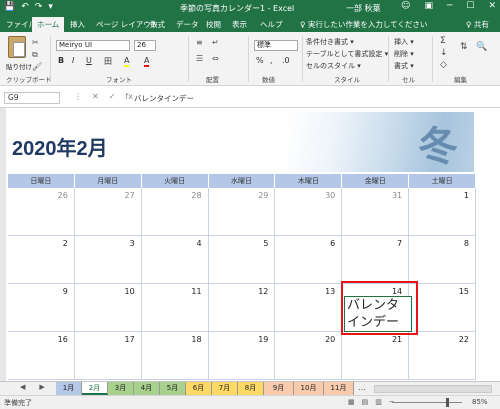 This screenshot has height=409, width=500. What do you see at coordinates (48, 24) in the screenshot?
I see `tab-home: ホーム` at bounding box center [48, 24].